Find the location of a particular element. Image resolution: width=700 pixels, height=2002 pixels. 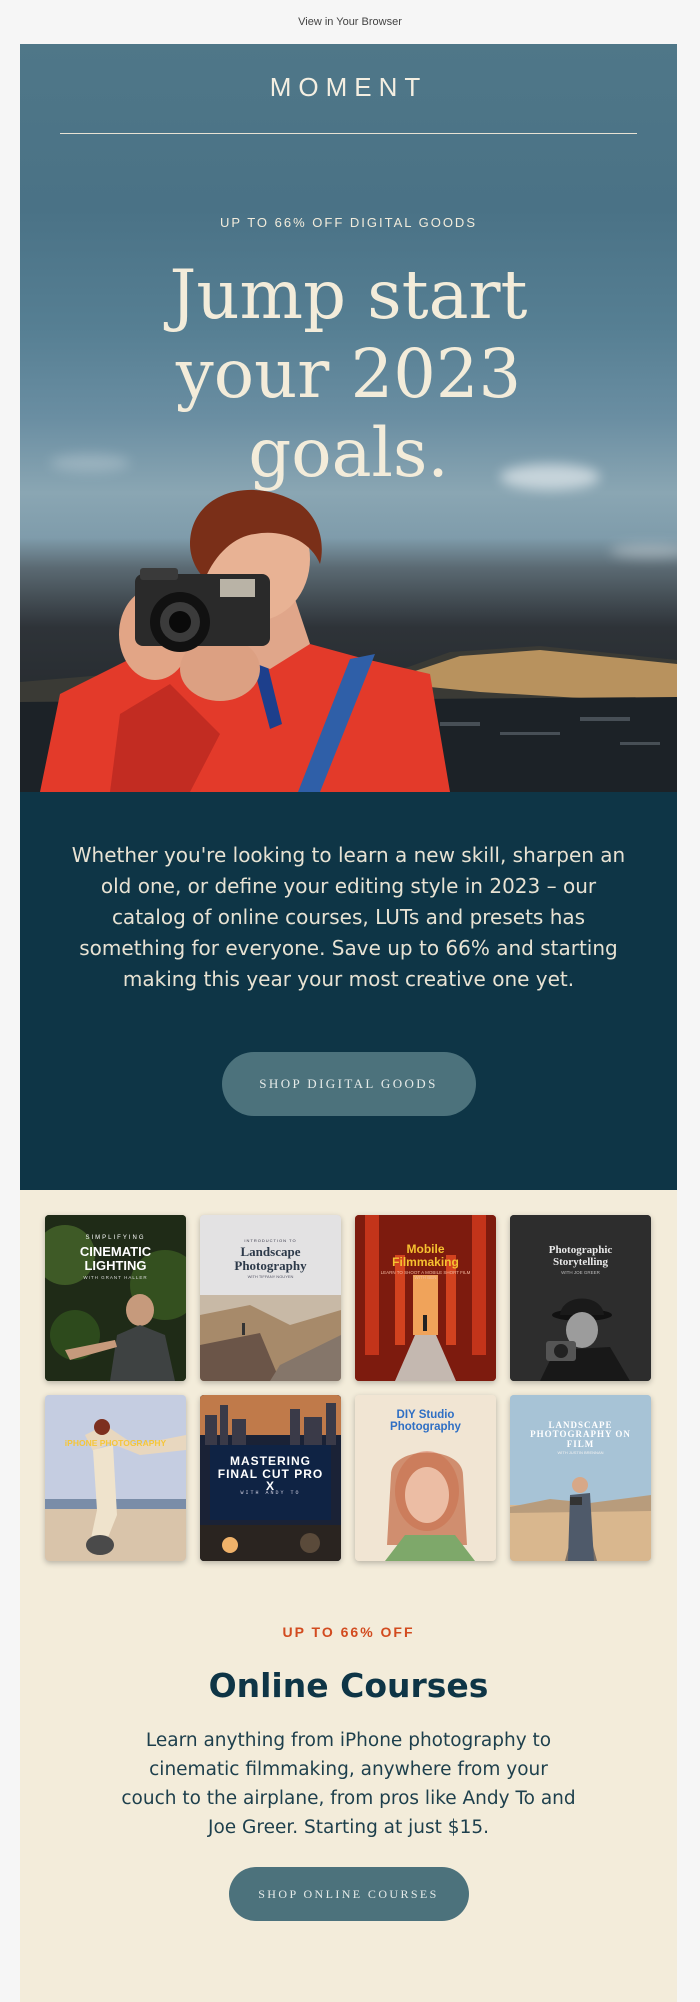

course-card-subtitle: WITH TIFFANY NGUYEN is located at coordinates (270, 1276).